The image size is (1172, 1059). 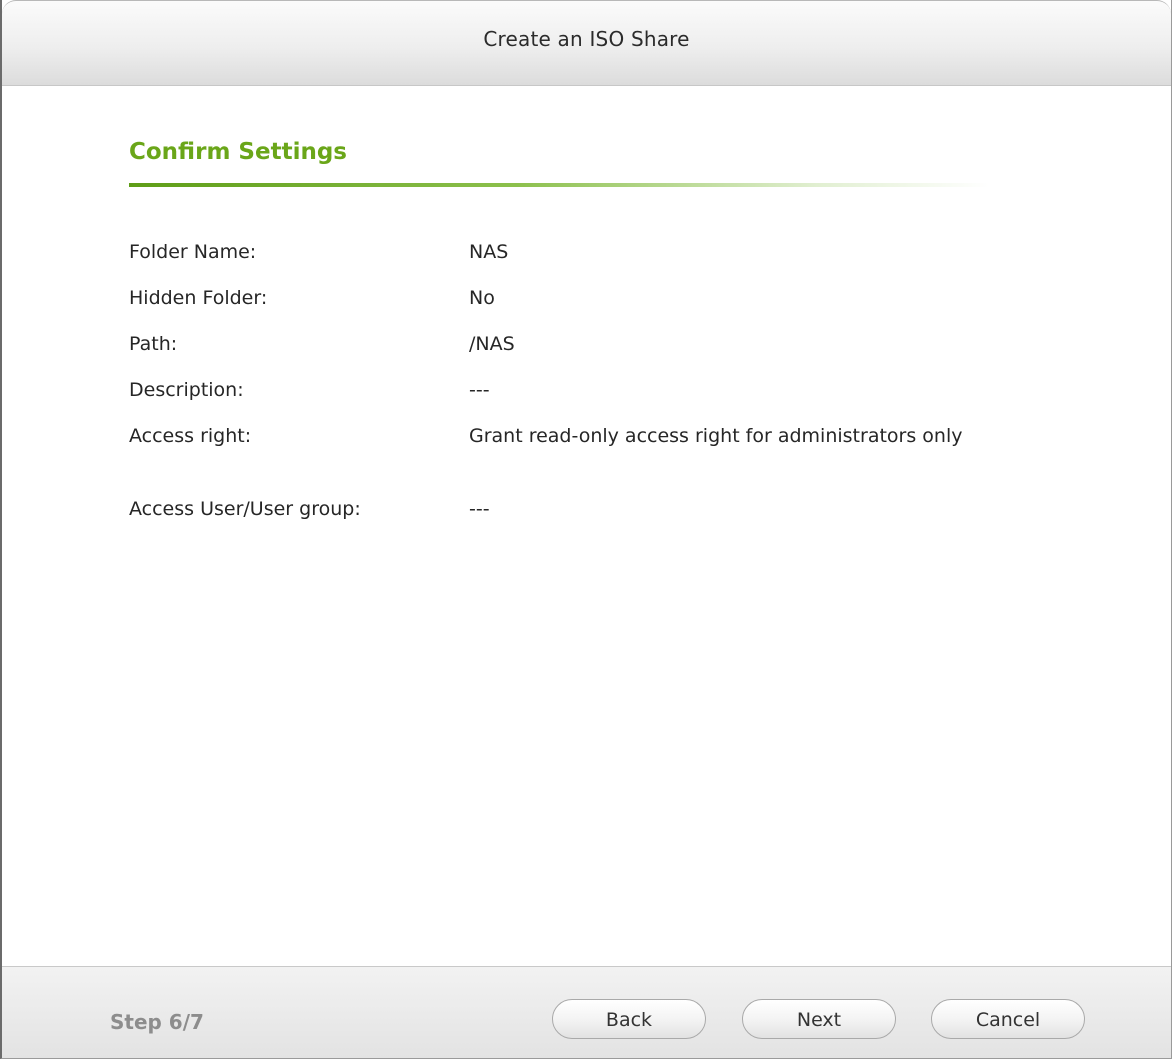 I want to click on setting-row-access-user: Access User/User group: ---, so click(x=579, y=521).